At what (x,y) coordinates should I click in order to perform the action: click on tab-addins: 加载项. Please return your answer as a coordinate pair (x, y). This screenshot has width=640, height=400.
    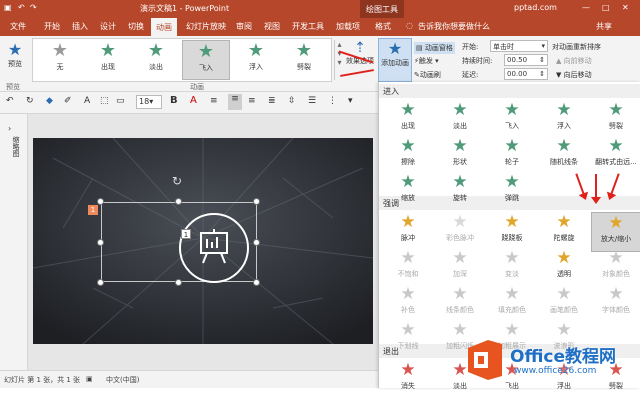
    Looking at the image, I should click on (348, 26).